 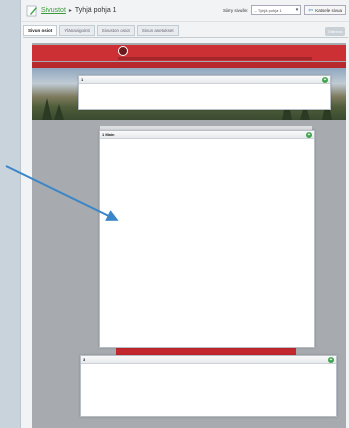 What do you see at coordinates (335, 31) in the screenshot?
I see `save-button: Tallenna` at bounding box center [335, 31].